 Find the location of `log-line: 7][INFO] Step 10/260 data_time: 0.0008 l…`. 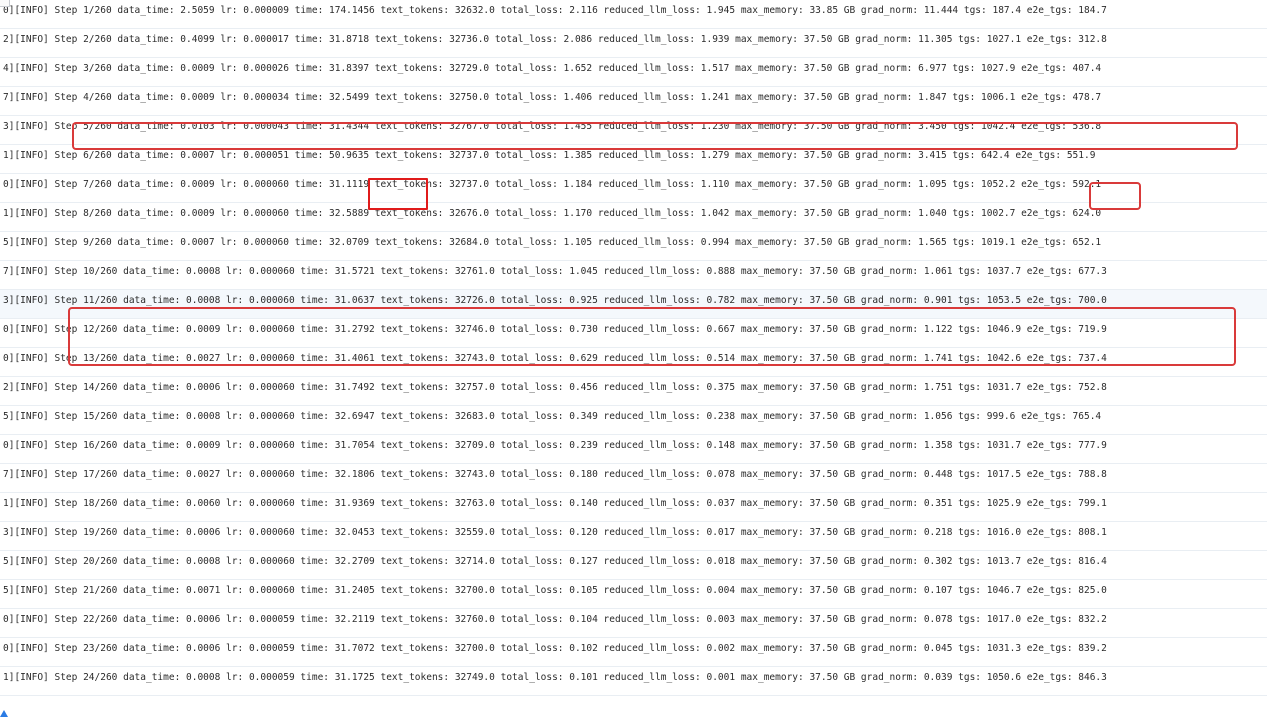

log-line: 7][INFO] Step 10/260 data_time: 0.0008 l… is located at coordinates (633, 275).